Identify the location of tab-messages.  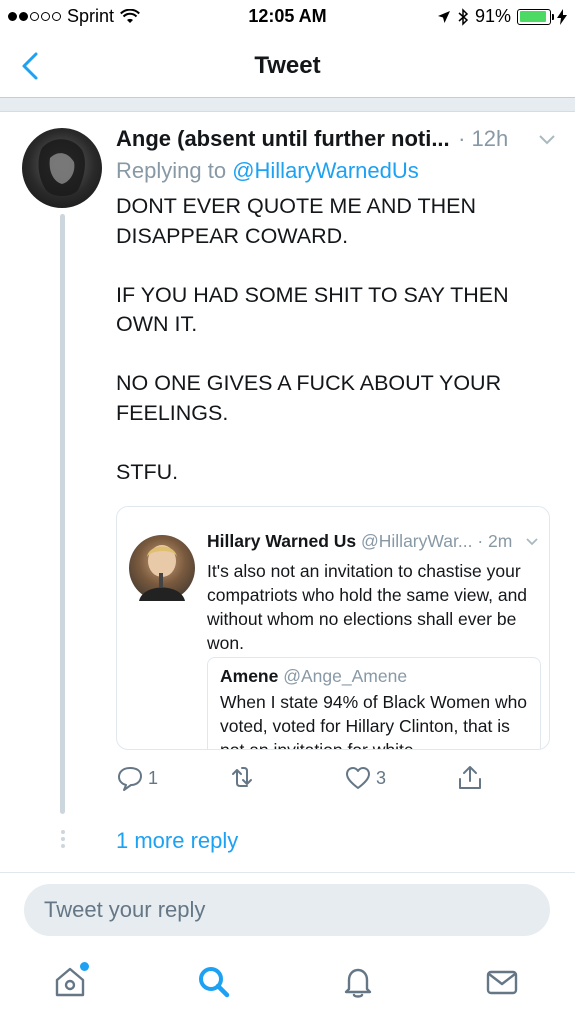
(504, 984).